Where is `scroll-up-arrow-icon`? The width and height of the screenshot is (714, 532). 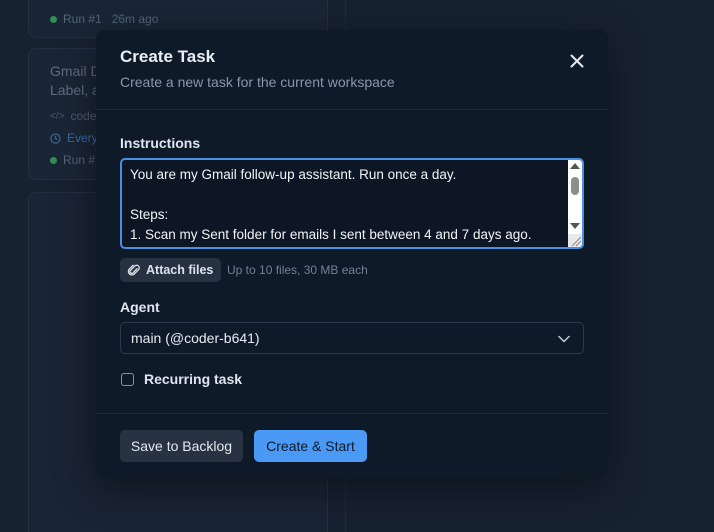
scroll-up-arrow-icon is located at coordinates (575, 166).